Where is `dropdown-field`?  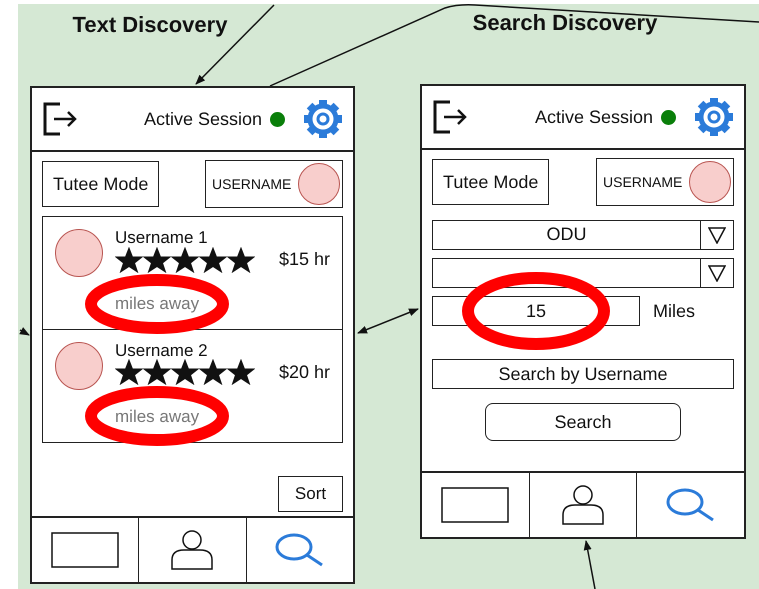
dropdown-field is located at coordinates (583, 273).